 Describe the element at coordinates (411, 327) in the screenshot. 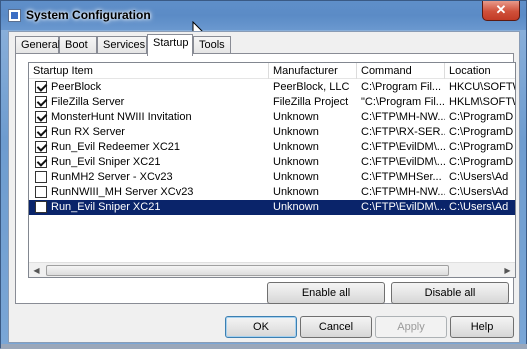

I see `apply-button: Apply` at that location.